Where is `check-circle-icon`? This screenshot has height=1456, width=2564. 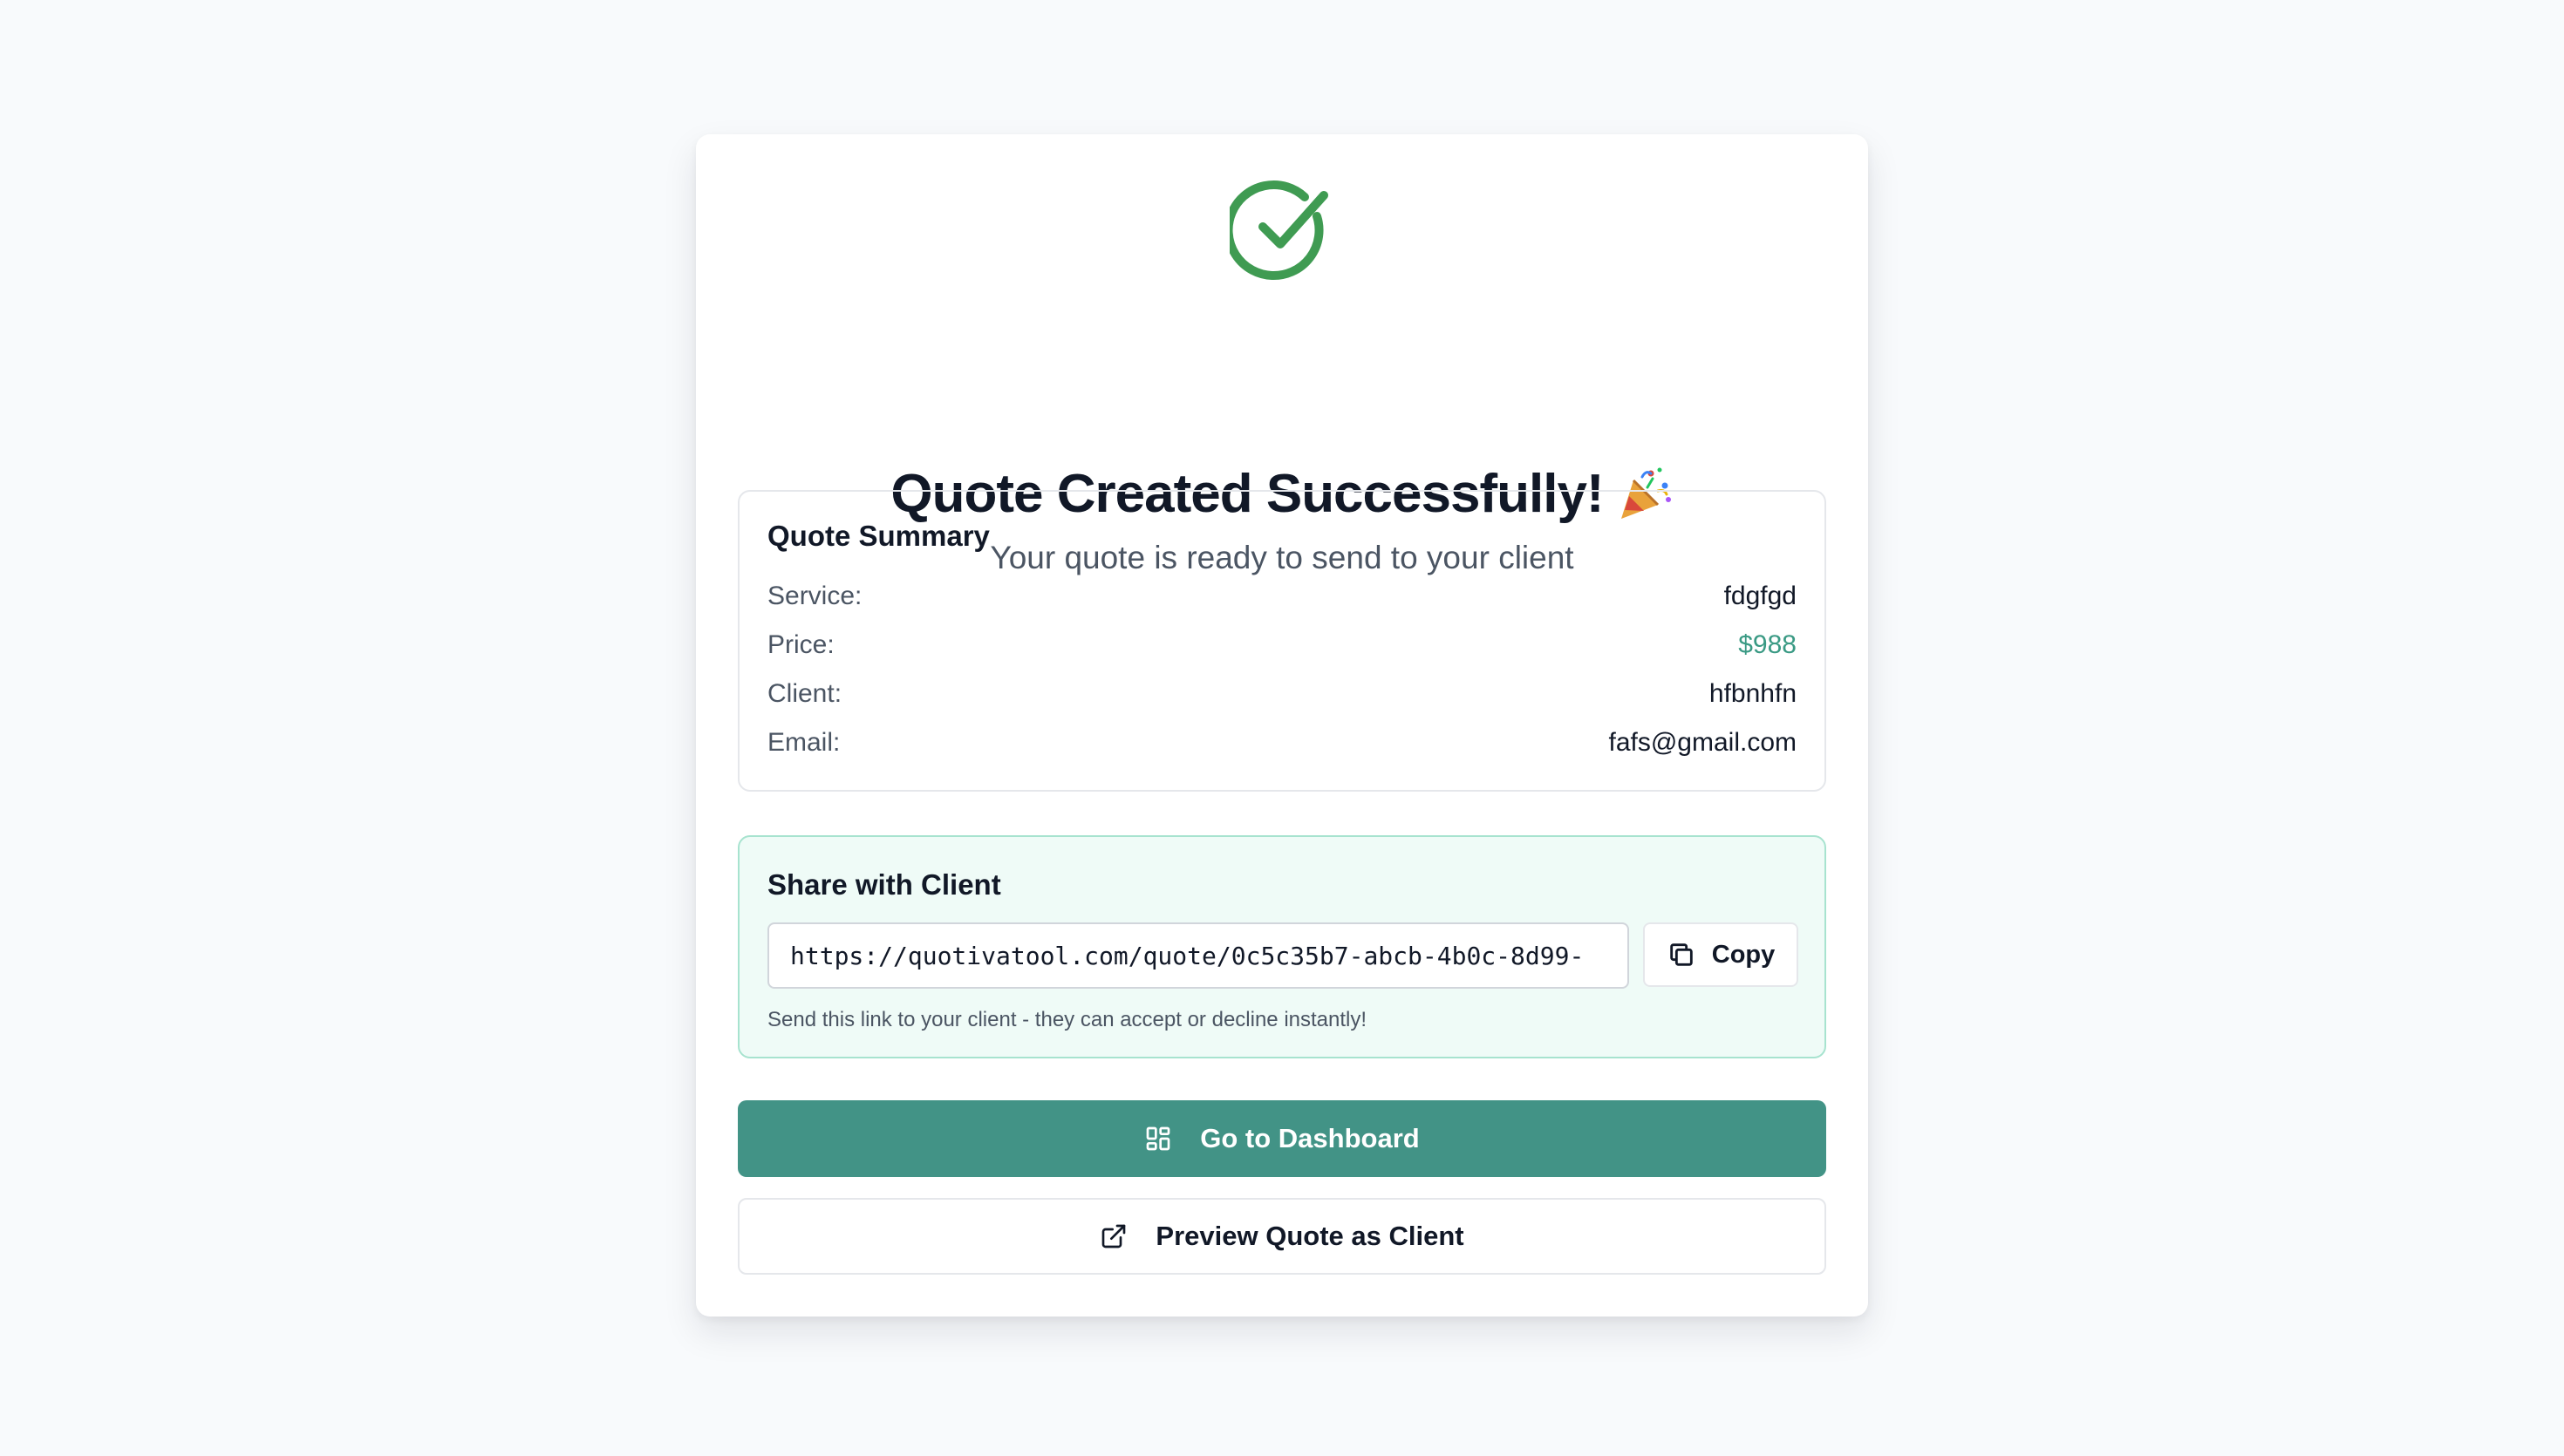 check-circle-icon is located at coordinates (1279, 230).